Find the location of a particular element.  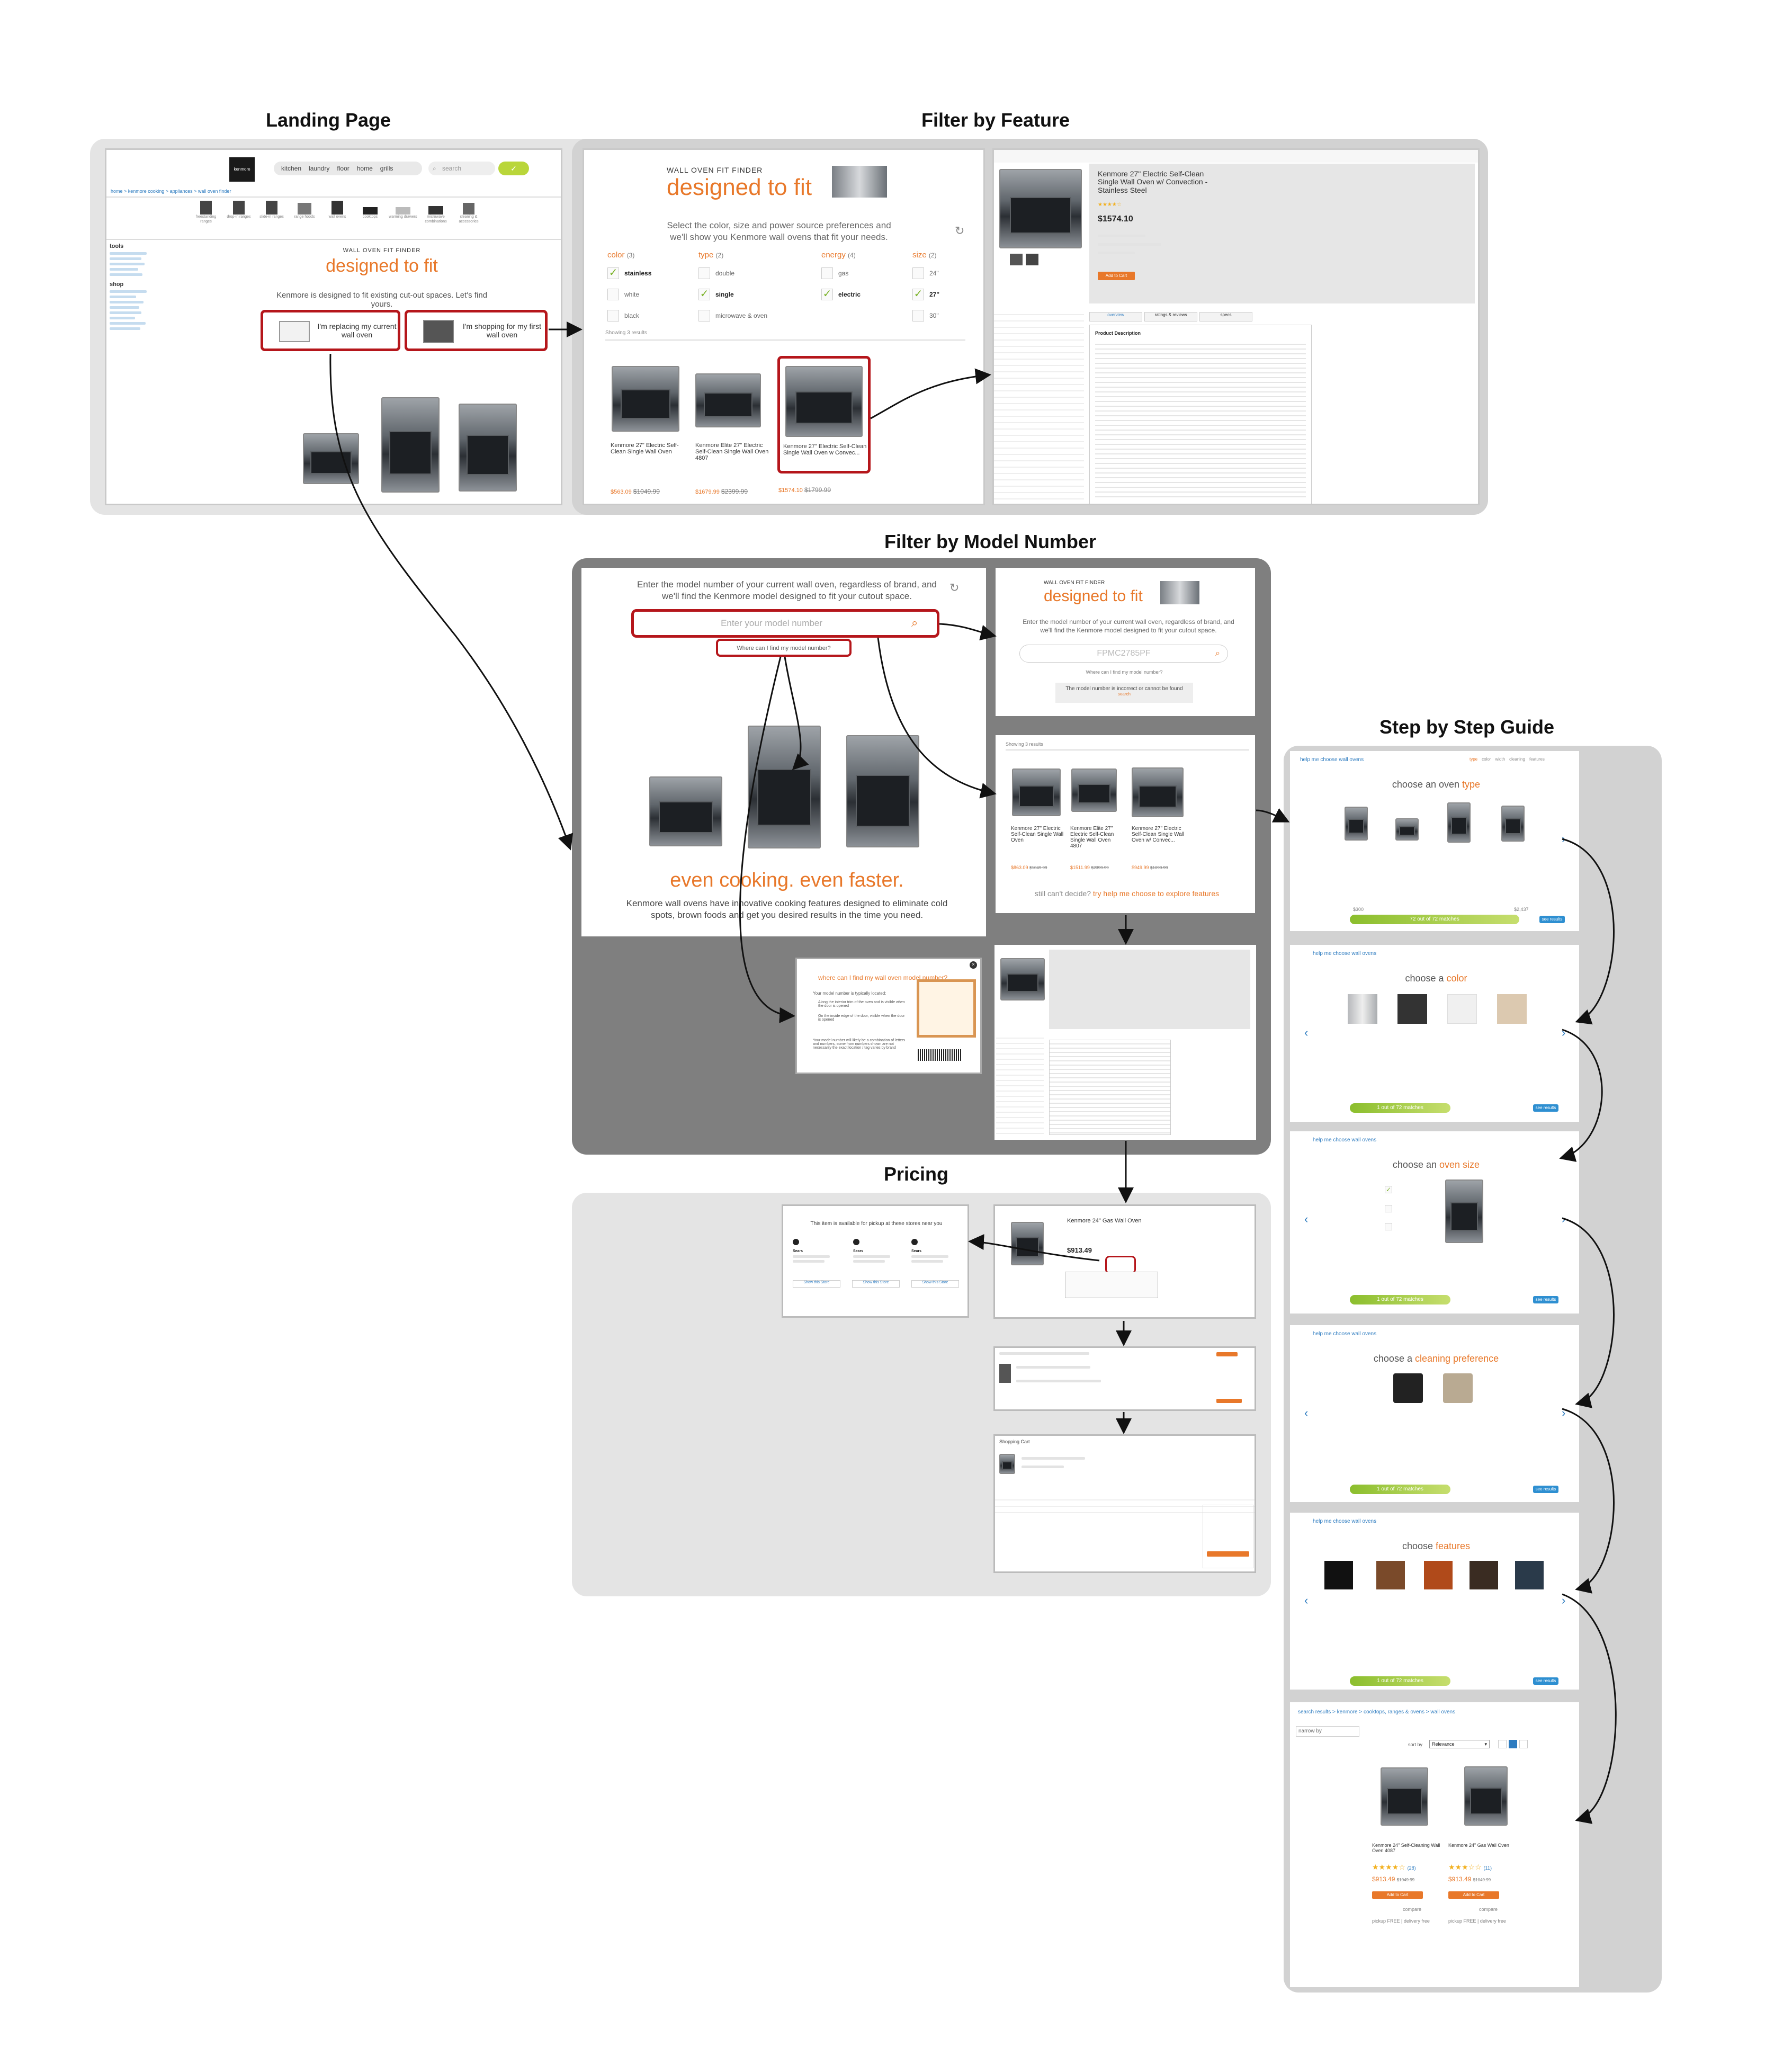

arrow-step2-to-step3 is located at coordinates (1581, 1095).